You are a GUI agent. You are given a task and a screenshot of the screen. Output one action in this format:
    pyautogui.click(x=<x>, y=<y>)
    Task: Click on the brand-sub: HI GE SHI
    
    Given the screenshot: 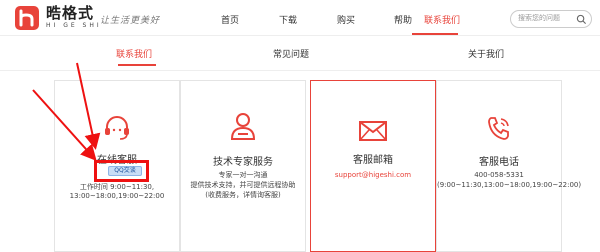 What is the action you would take?
    pyautogui.click(x=74, y=25)
    